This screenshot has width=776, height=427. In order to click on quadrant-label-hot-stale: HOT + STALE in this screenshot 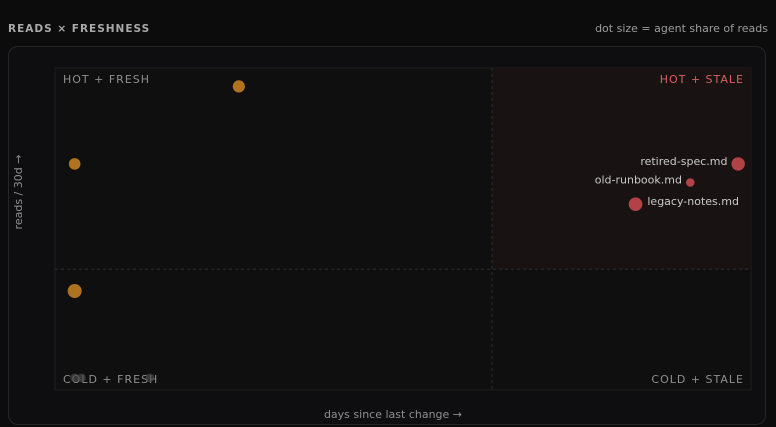, I will do `click(702, 79)`.